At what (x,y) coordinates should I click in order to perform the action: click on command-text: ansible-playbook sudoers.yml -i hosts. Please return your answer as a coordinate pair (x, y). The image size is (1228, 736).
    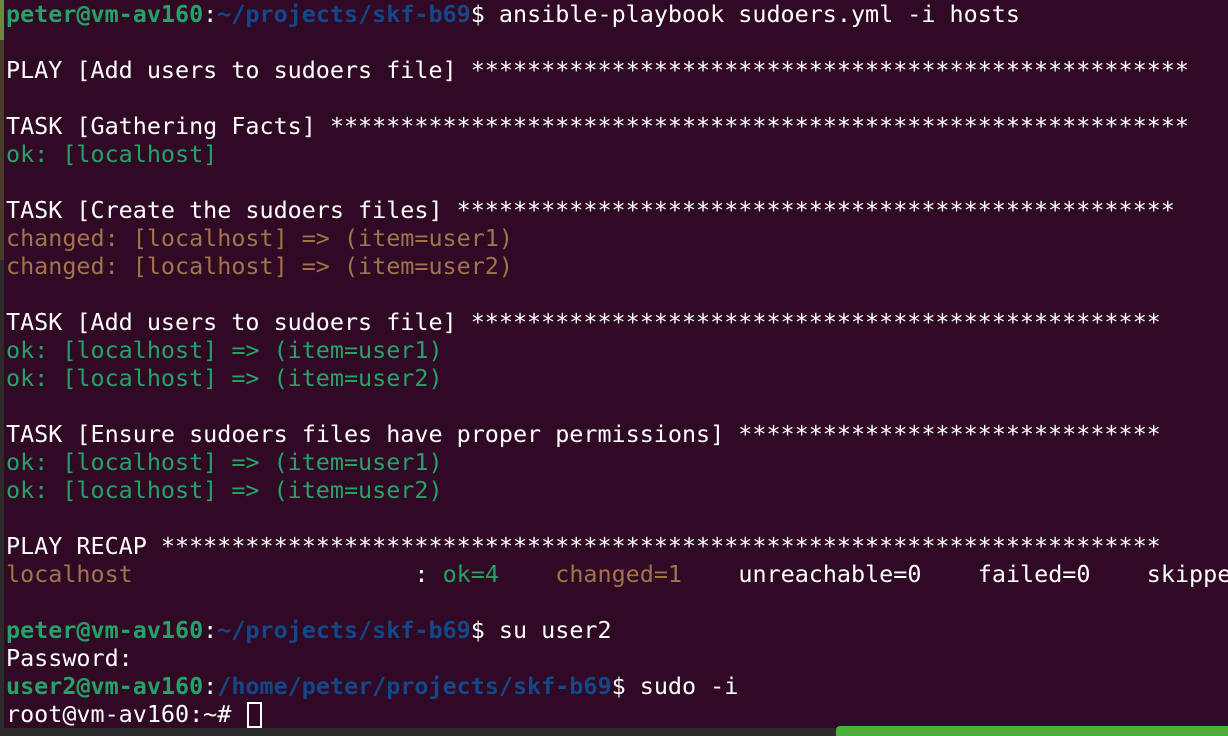
    Looking at the image, I should click on (752, 14).